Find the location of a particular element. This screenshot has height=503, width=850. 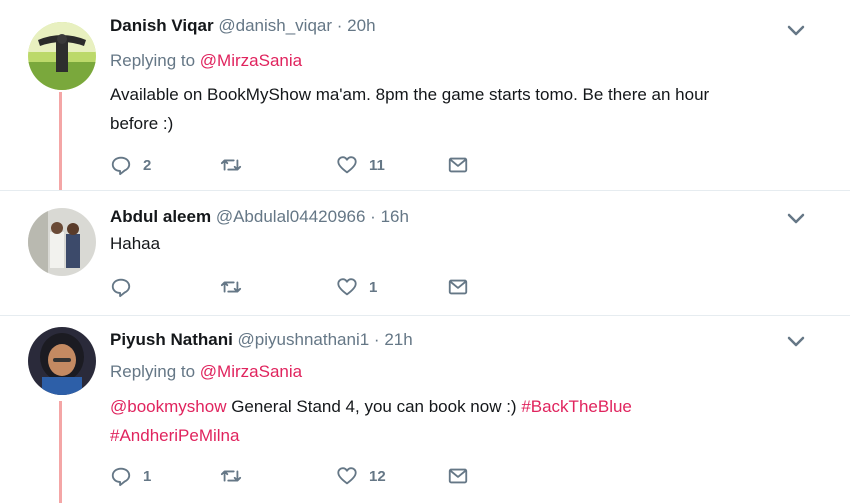

user-handle: @Abdulal04420966 is located at coordinates (291, 216).